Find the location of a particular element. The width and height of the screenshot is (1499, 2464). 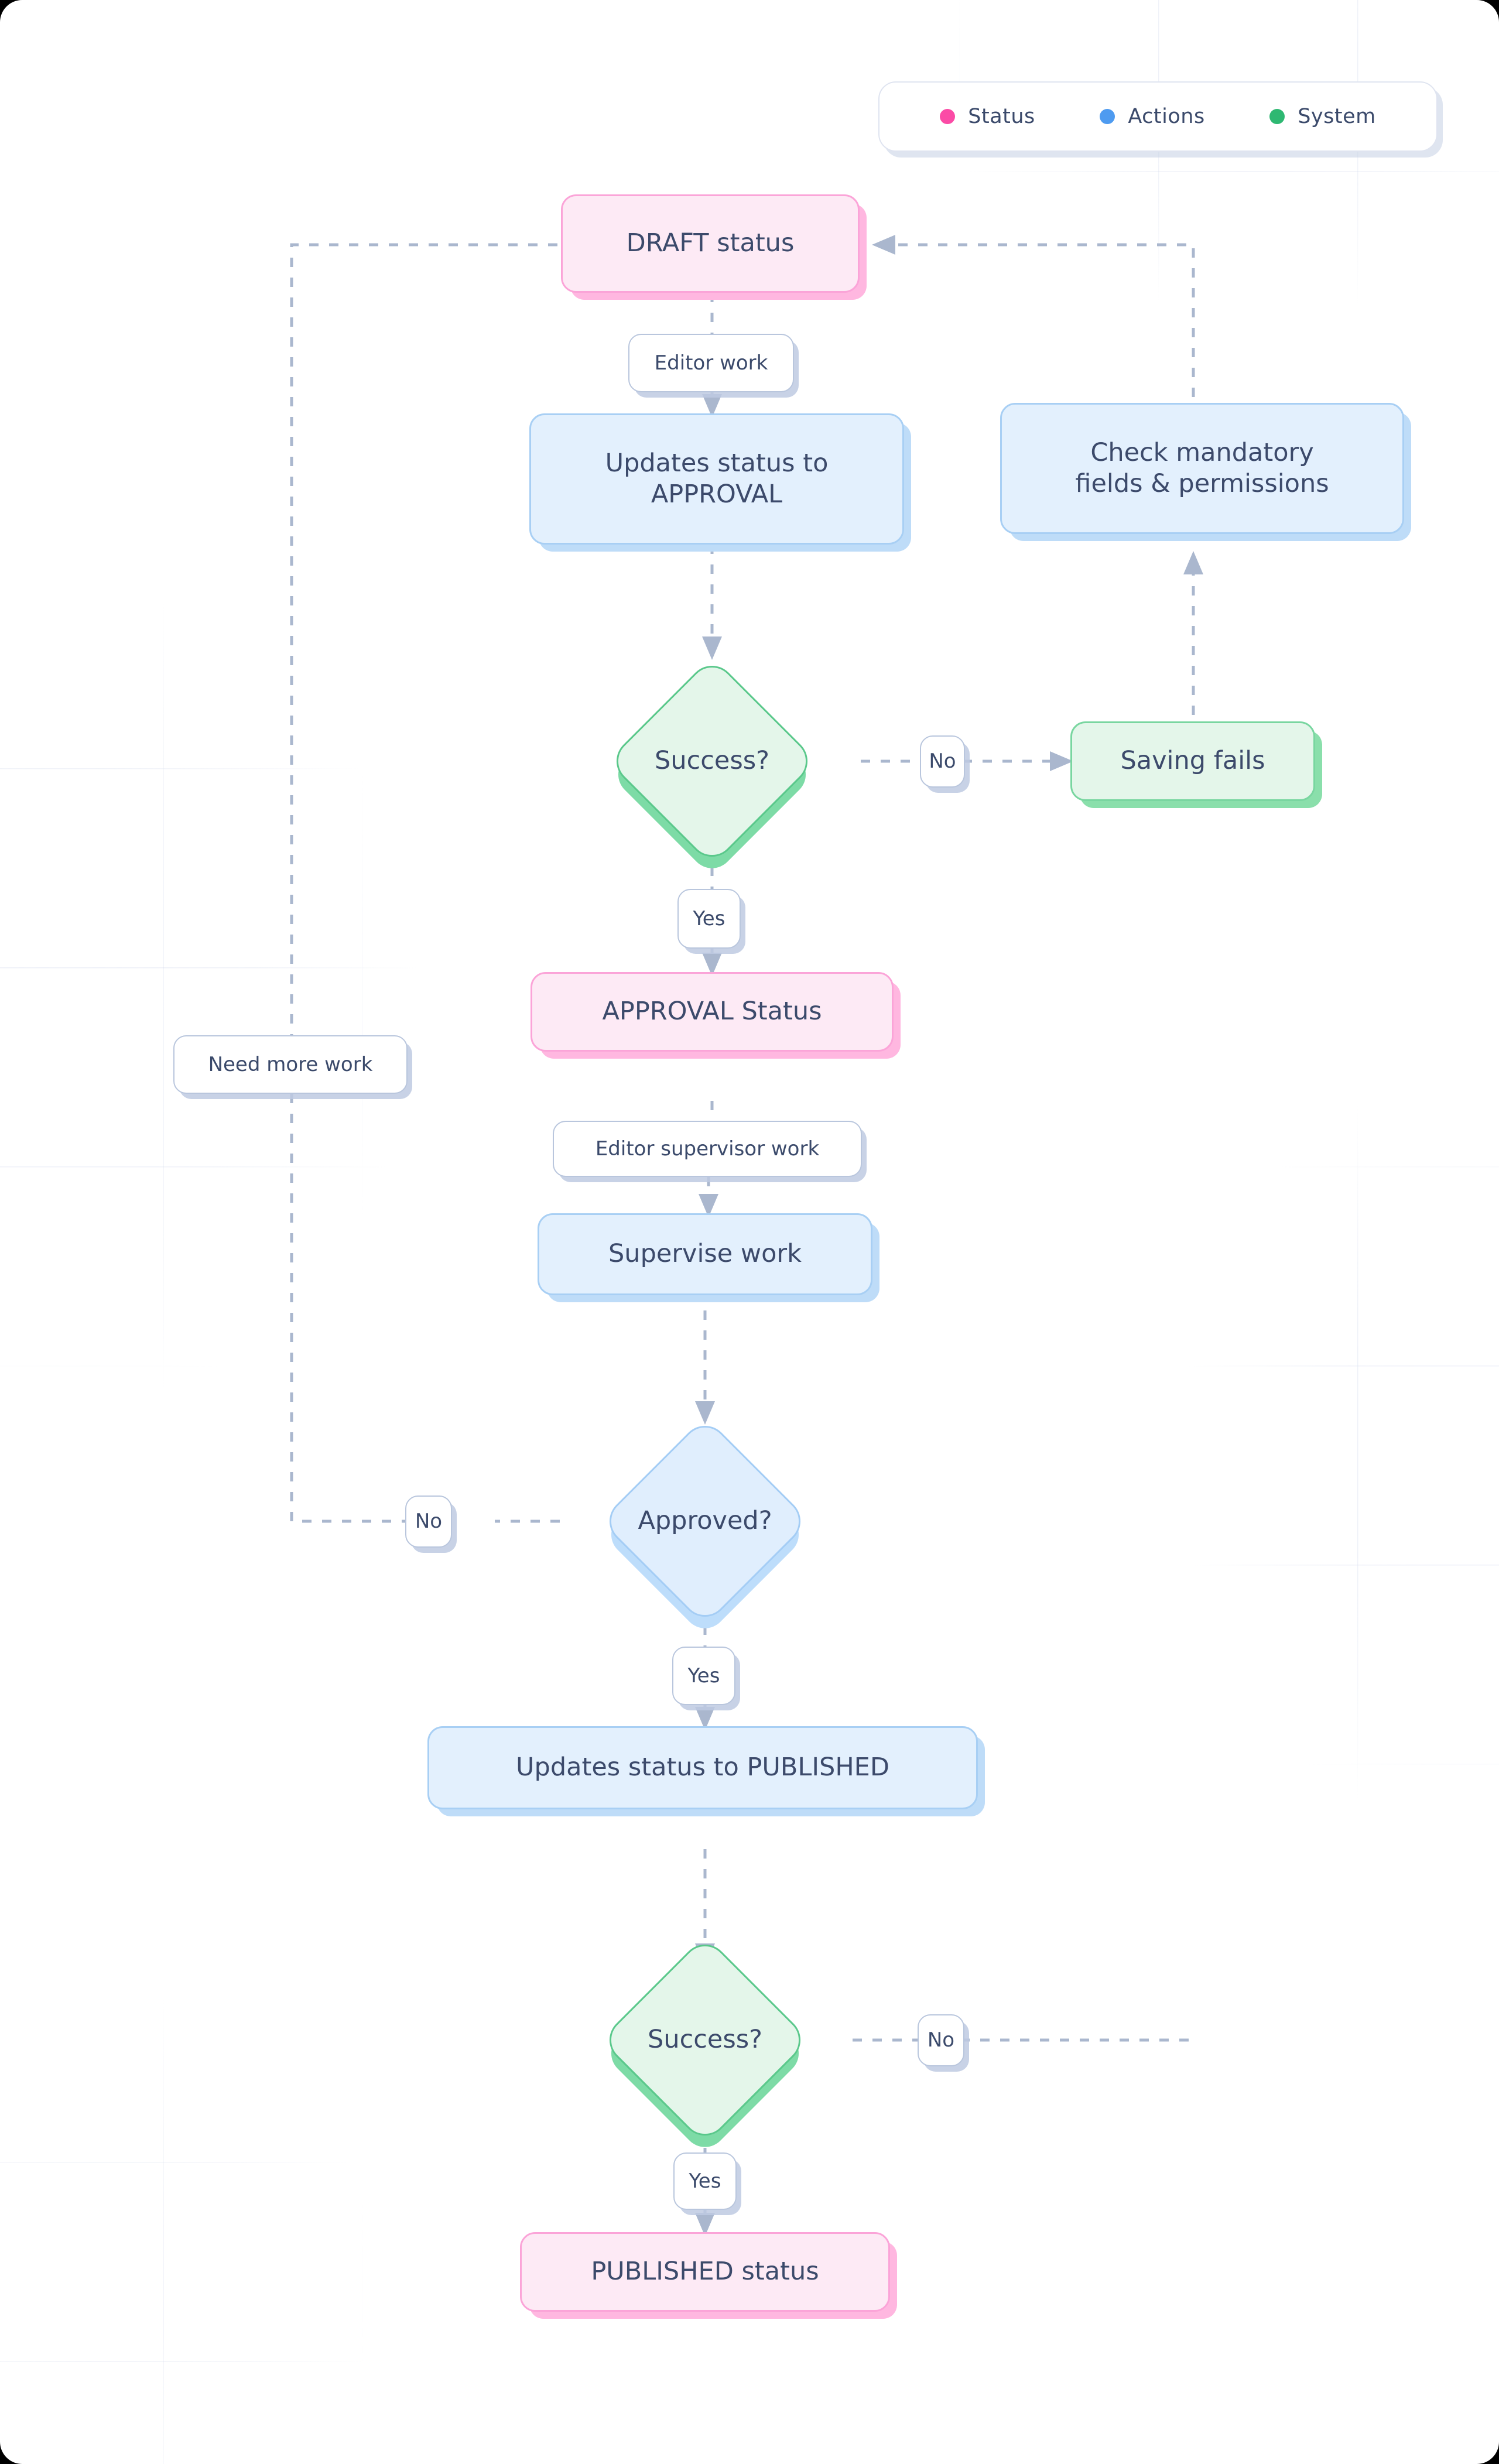

node-check-mandatory-fields-label: Check mandatory fields & permissions is located at coordinates (1202, 468).